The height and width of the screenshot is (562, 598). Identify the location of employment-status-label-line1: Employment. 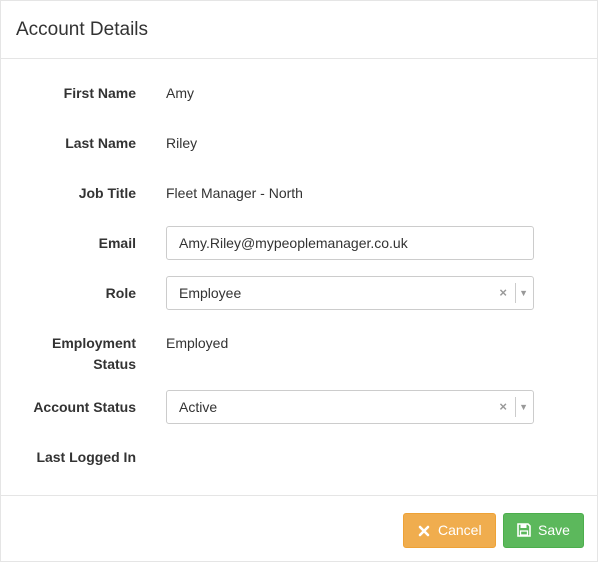
(93, 343).